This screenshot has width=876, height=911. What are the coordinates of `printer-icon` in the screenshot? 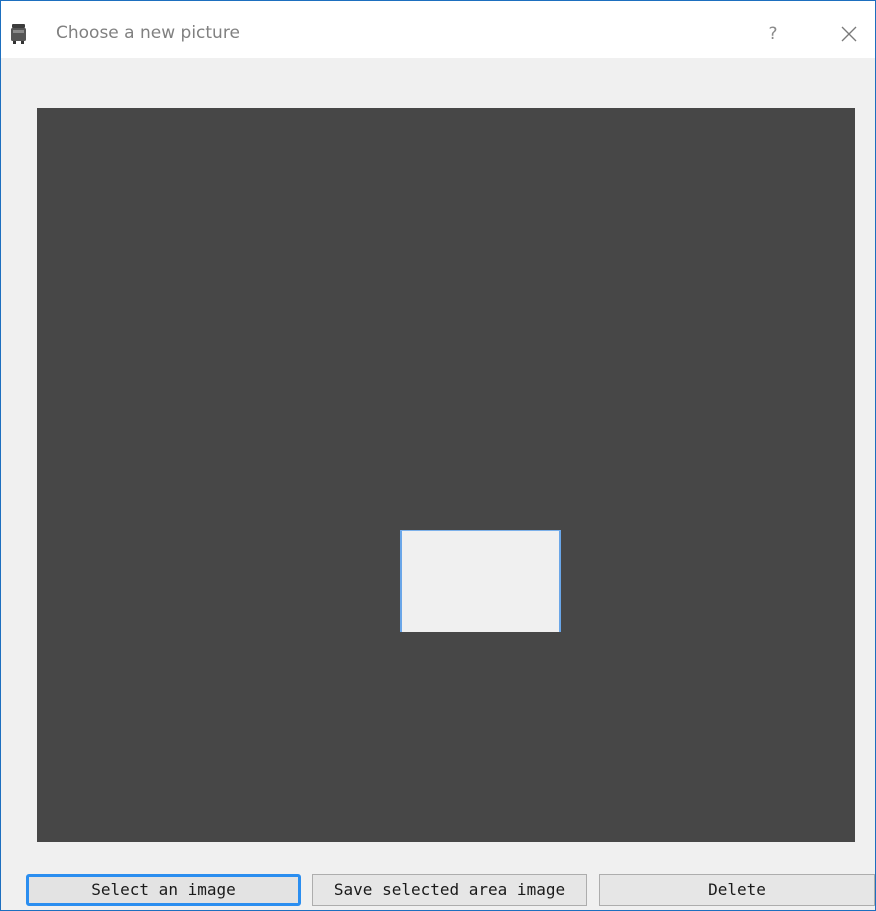 It's located at (18, 34).